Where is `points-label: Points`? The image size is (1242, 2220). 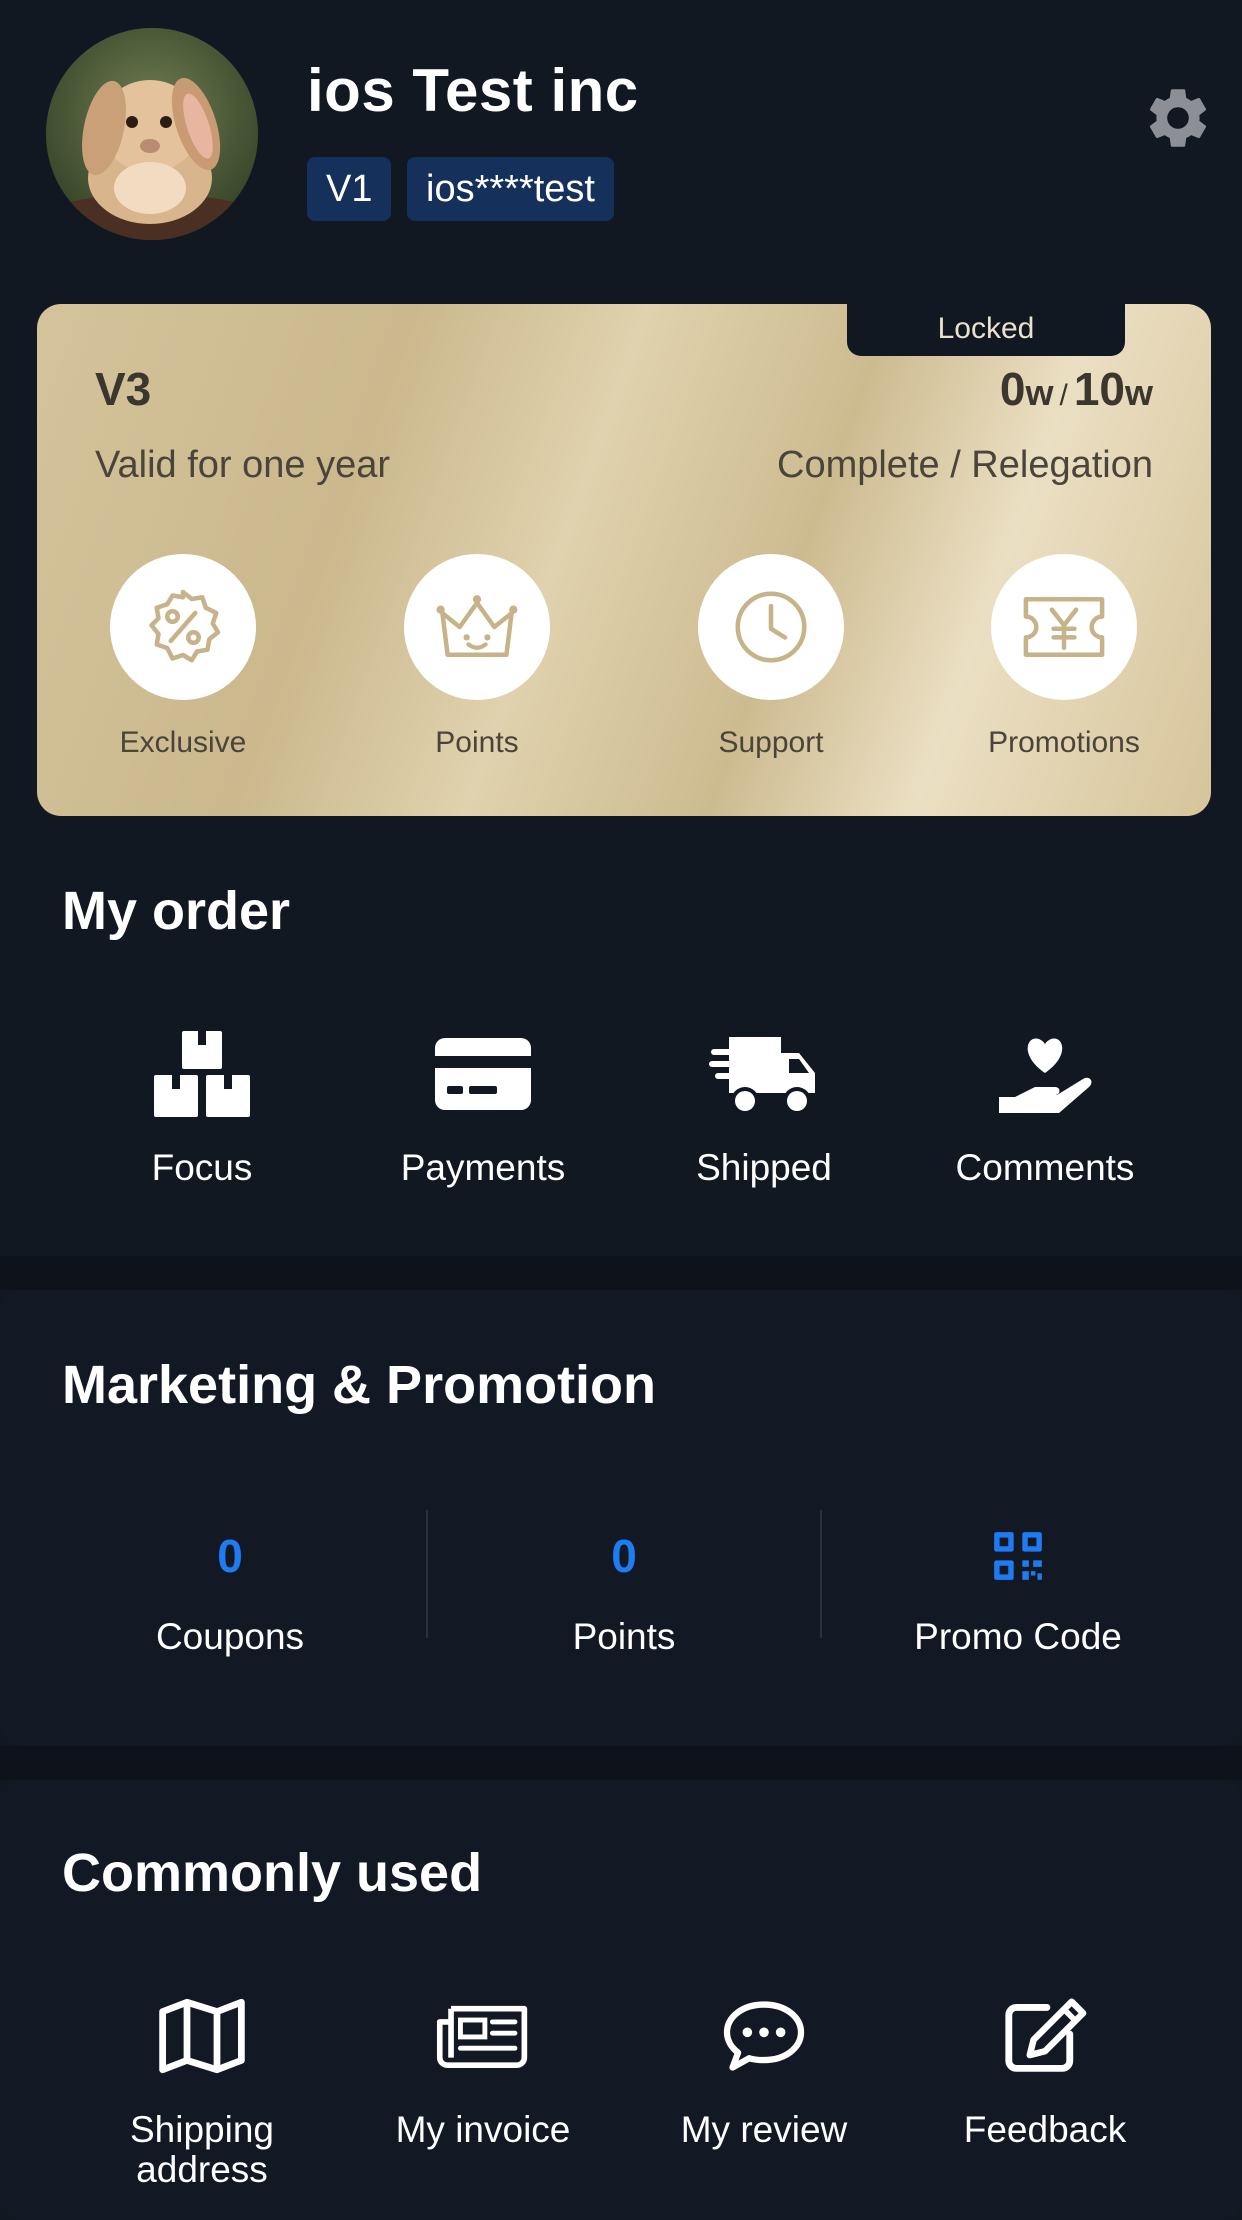
points-label: Points is located at coordinates (624, 1636).